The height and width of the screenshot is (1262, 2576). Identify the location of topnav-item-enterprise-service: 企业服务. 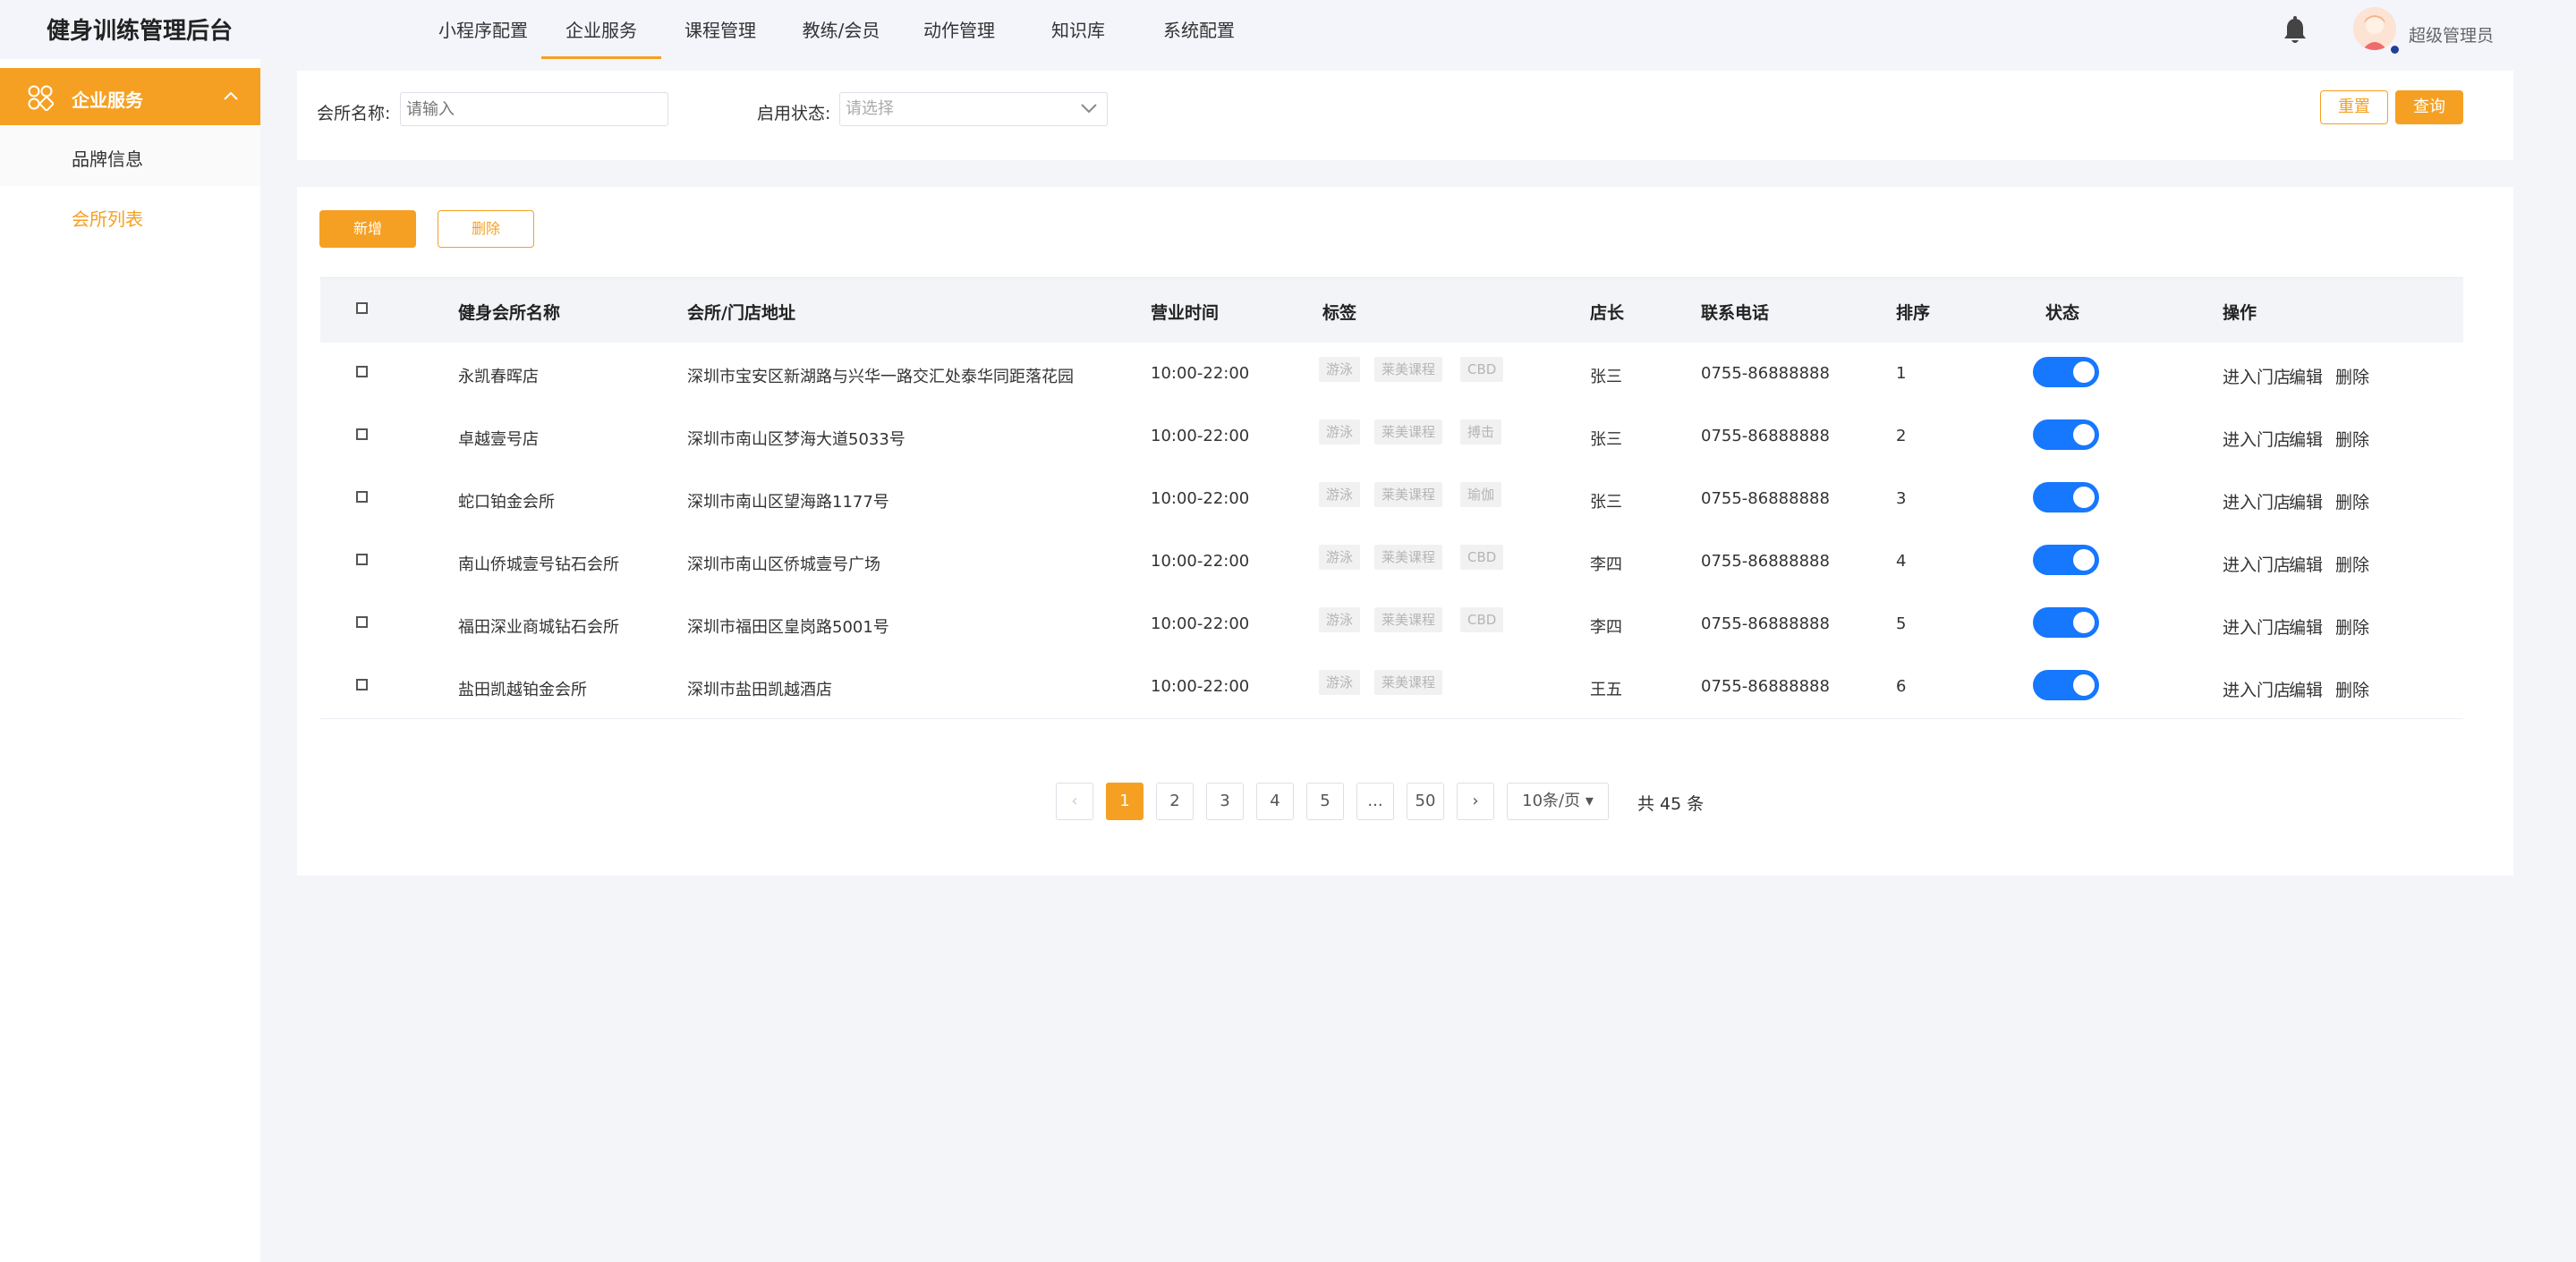
(601, 37).